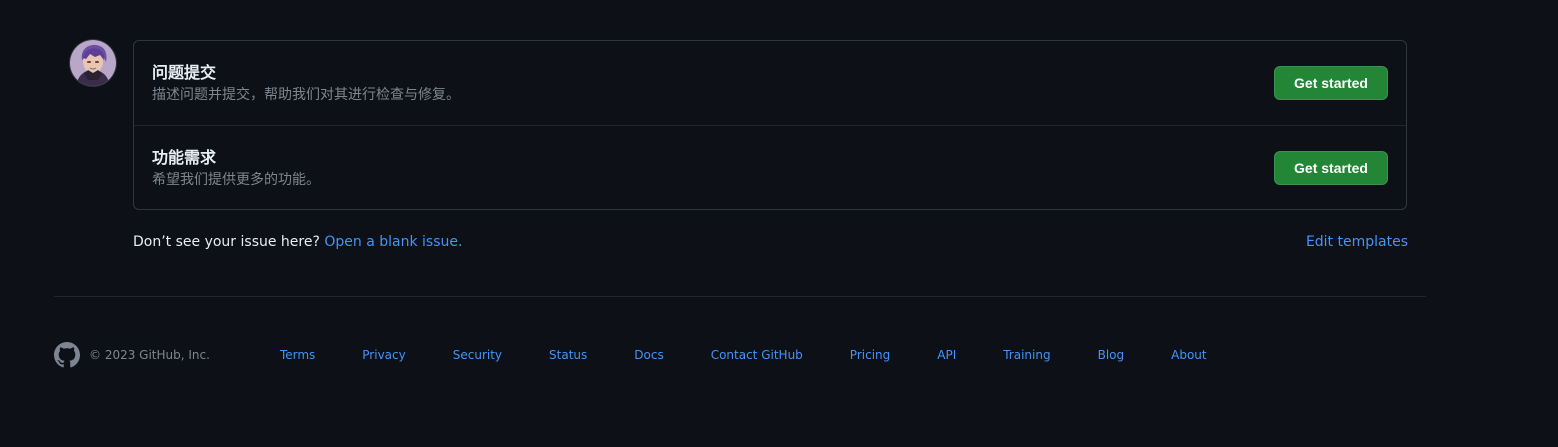 The image size is (1558, 447). What do you see at coordinates (184, 157) in the screenshot?
I see `template-title: 功能需求` at bounding box center [184, 157].